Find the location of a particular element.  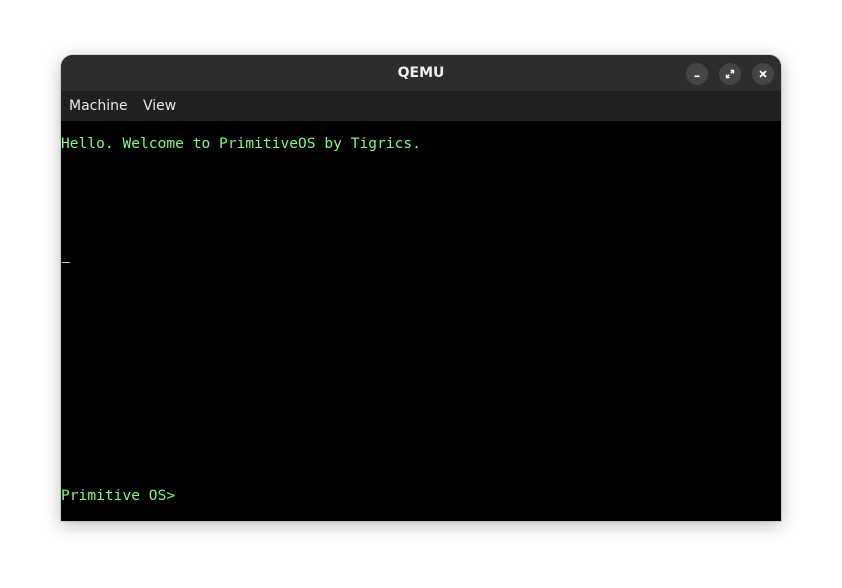

text-cursor is located at coordinates (66, 262).